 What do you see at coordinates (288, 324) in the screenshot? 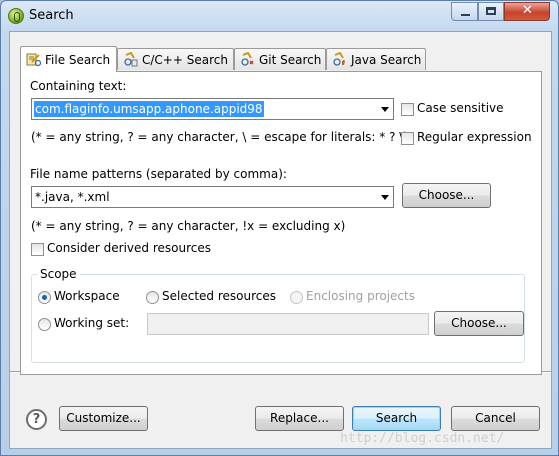
I see `working-set-field` at bounding box center [288, 324].